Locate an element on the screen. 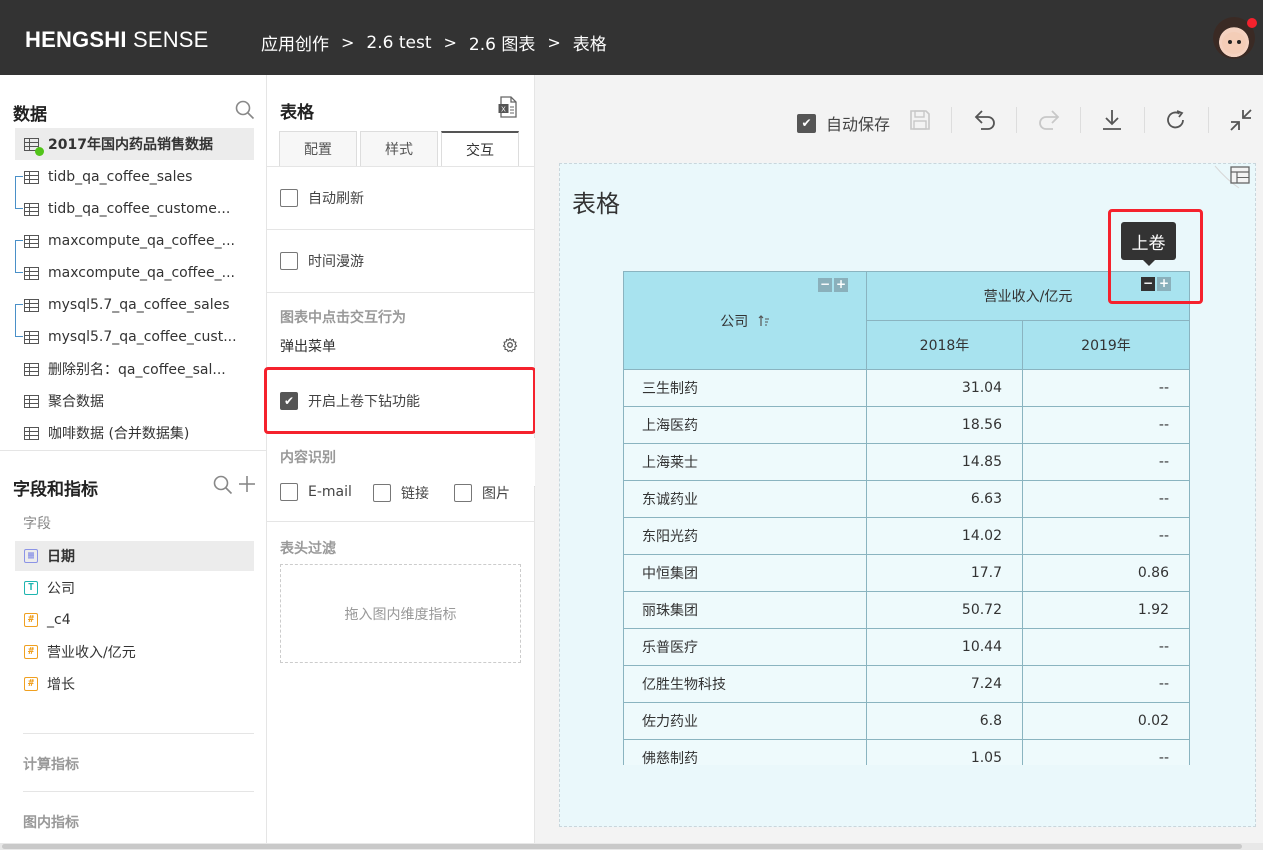 The height and width of the screenshot is (850, 1263). highlight-box is located at coordinates (1155, 256).